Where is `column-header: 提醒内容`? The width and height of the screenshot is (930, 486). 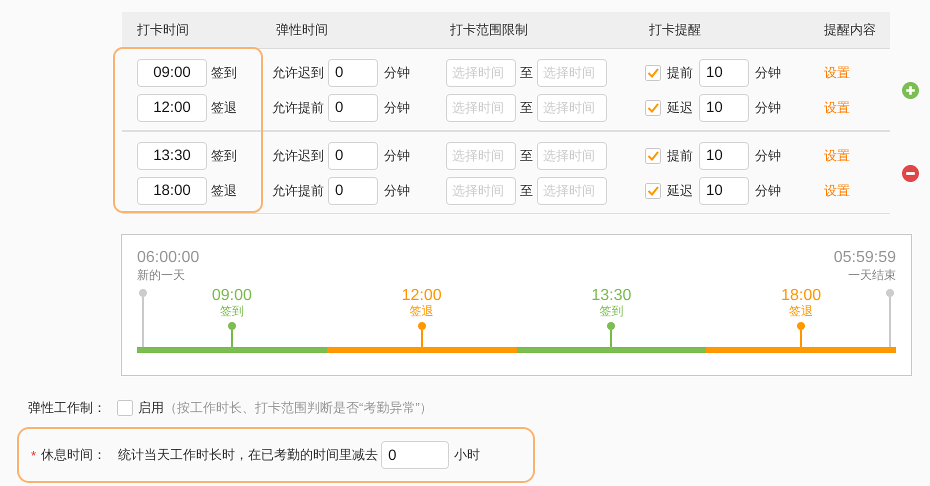
column-header: 提醒内容 is located at coordinates (850, 30).